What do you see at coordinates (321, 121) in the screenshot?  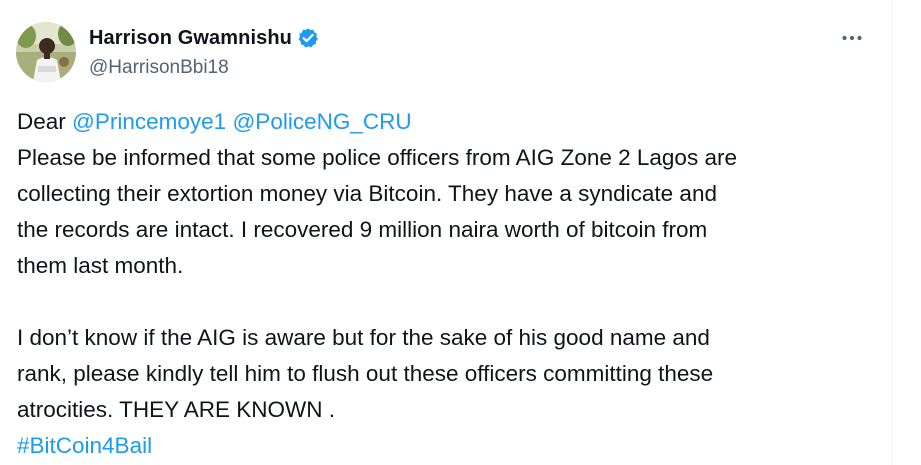 I see `mention-link-policeng-cru: @PoliceNG_CRU` at bounding box center [321, 121].